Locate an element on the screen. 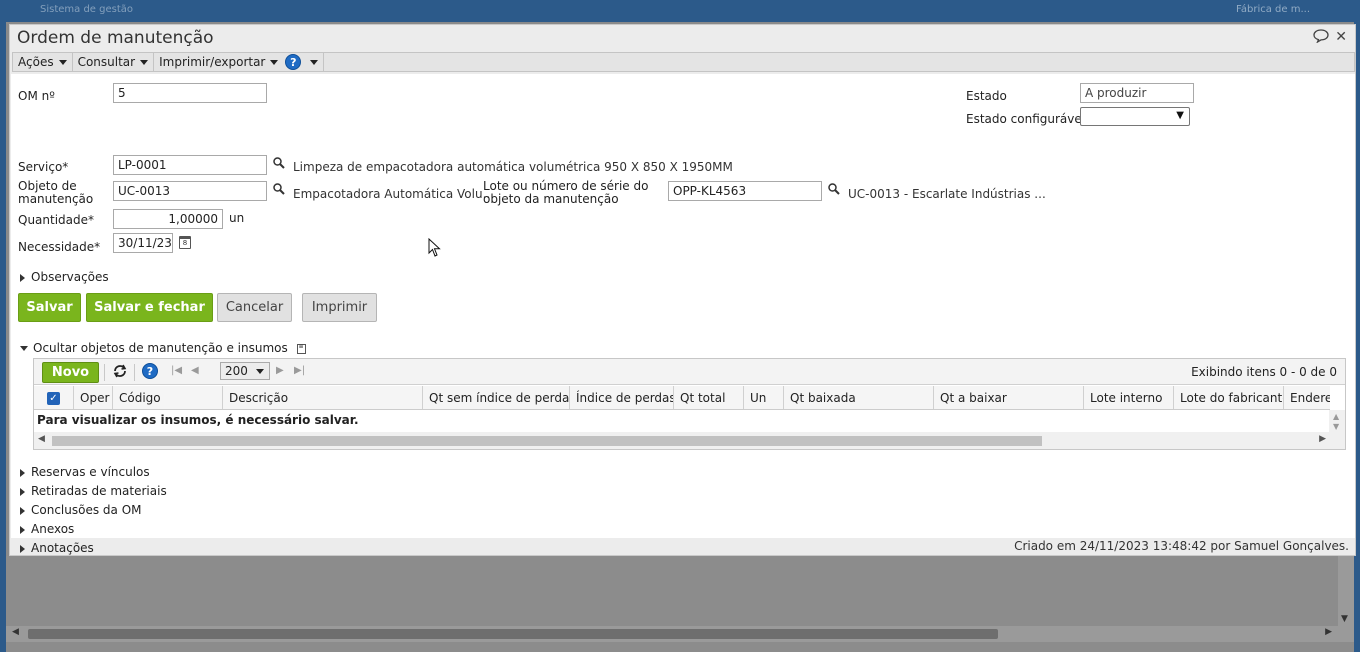  column-header: Endere is located at coordinates (1307, 397).